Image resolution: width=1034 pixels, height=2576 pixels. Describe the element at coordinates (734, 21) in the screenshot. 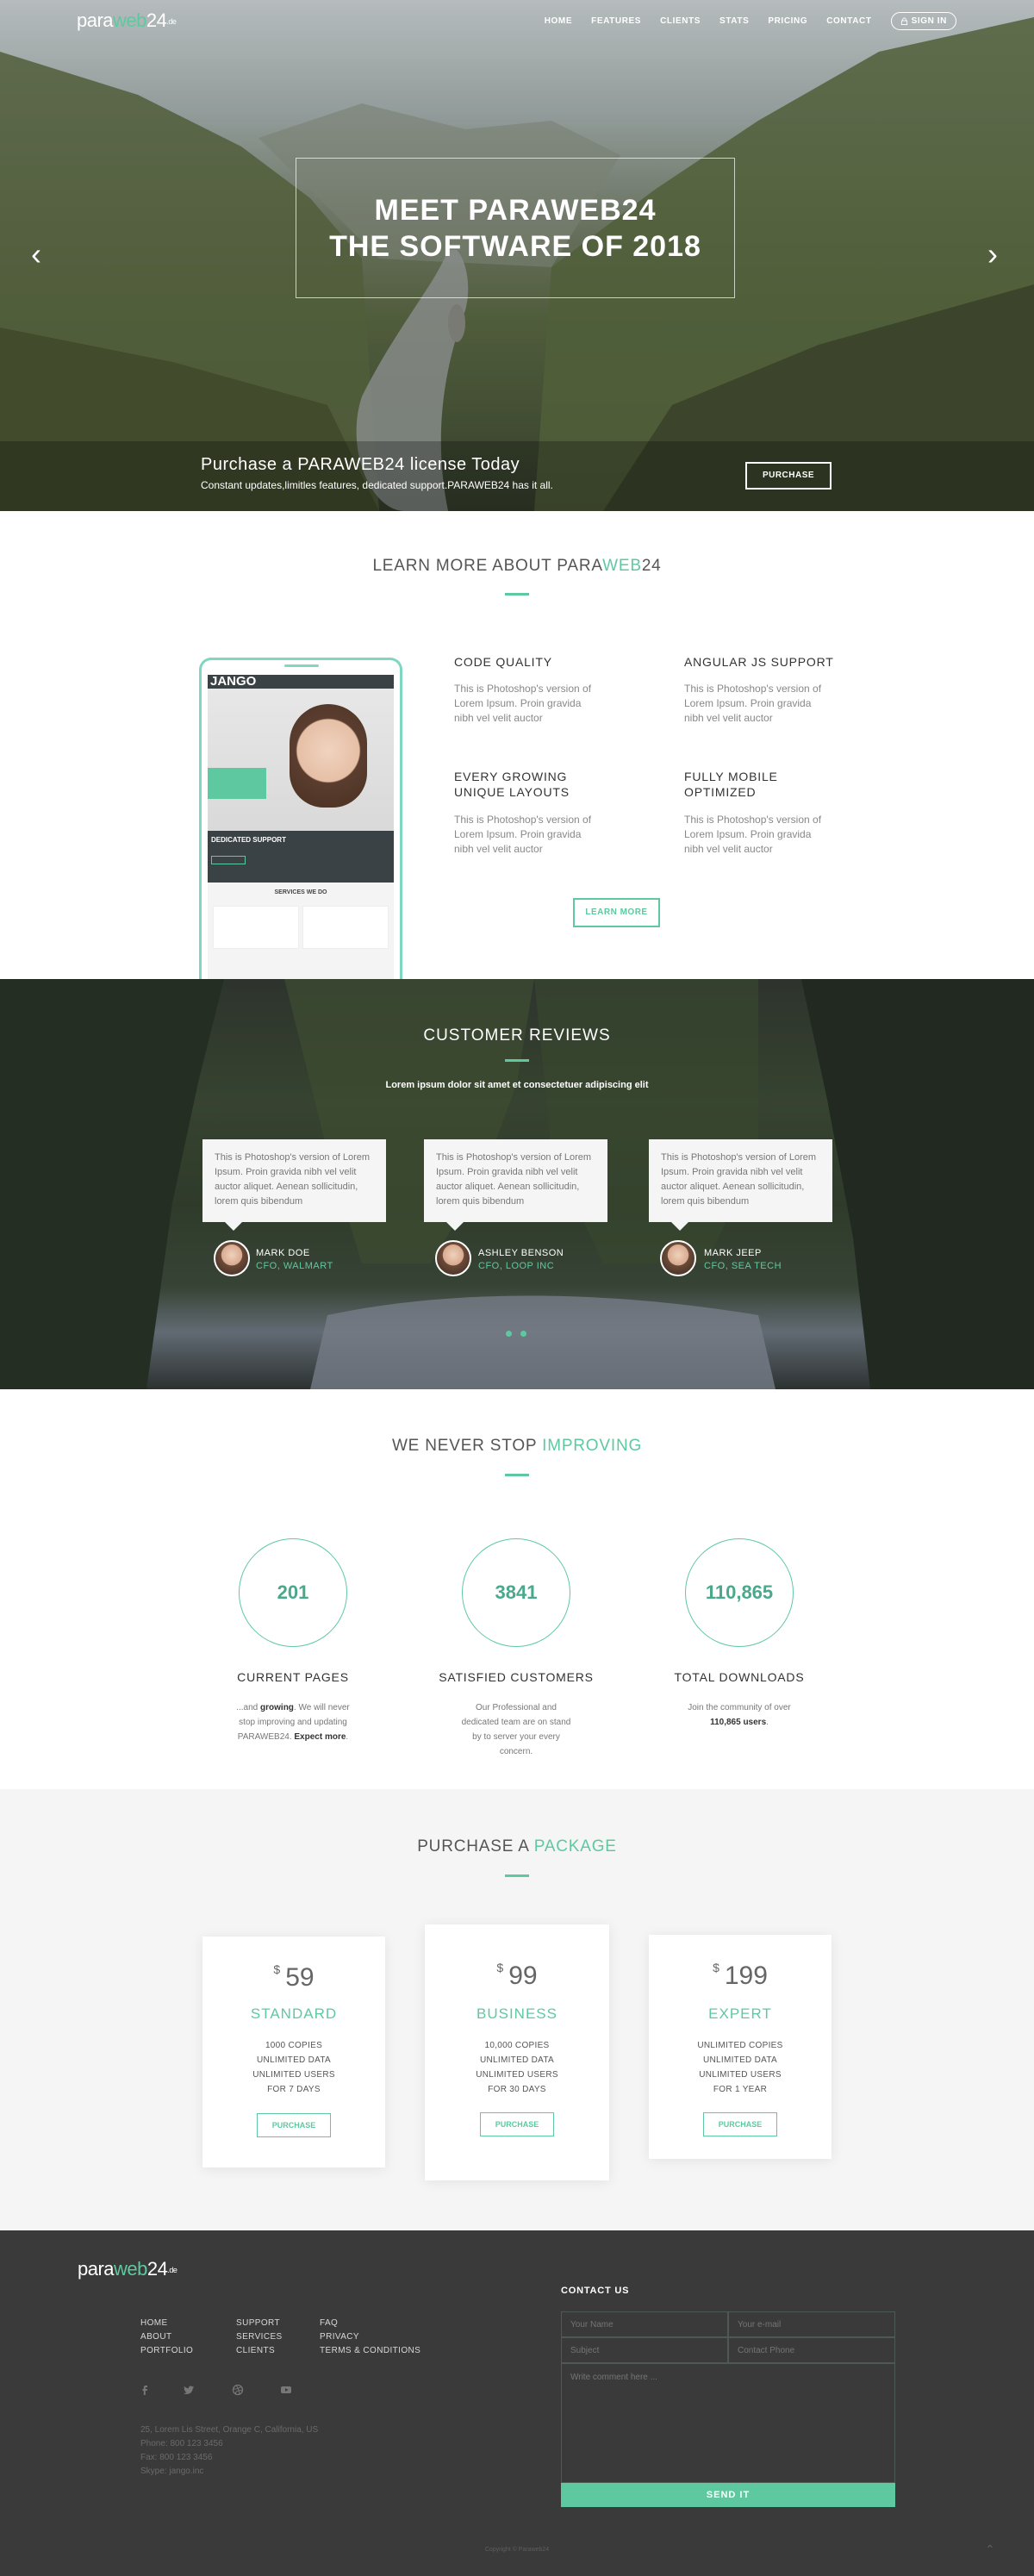

I see `nav-stats: STATS` at that location.